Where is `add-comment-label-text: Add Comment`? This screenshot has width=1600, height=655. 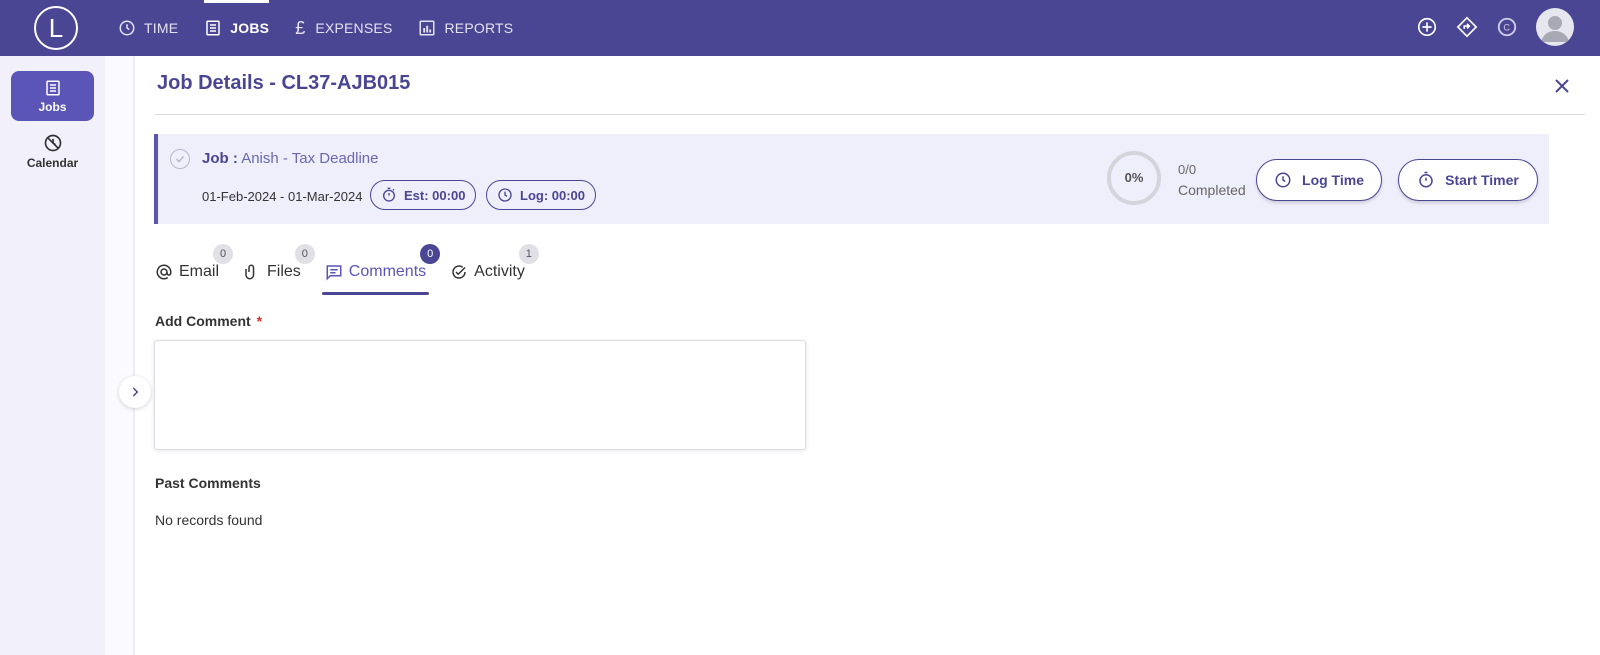
add-comment-label-text: Add Comment is located at coordinates (203, 321).